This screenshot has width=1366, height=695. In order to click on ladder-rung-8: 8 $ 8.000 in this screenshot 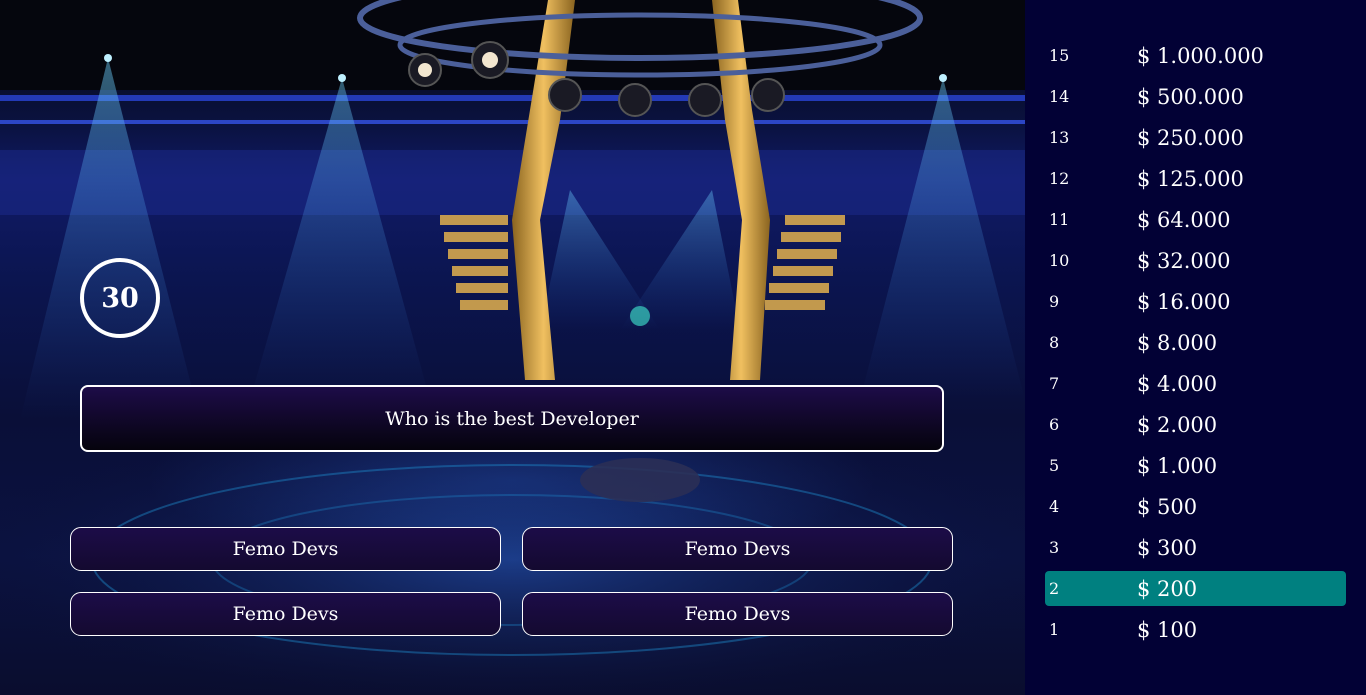, I will do `click(1195, 342)`.